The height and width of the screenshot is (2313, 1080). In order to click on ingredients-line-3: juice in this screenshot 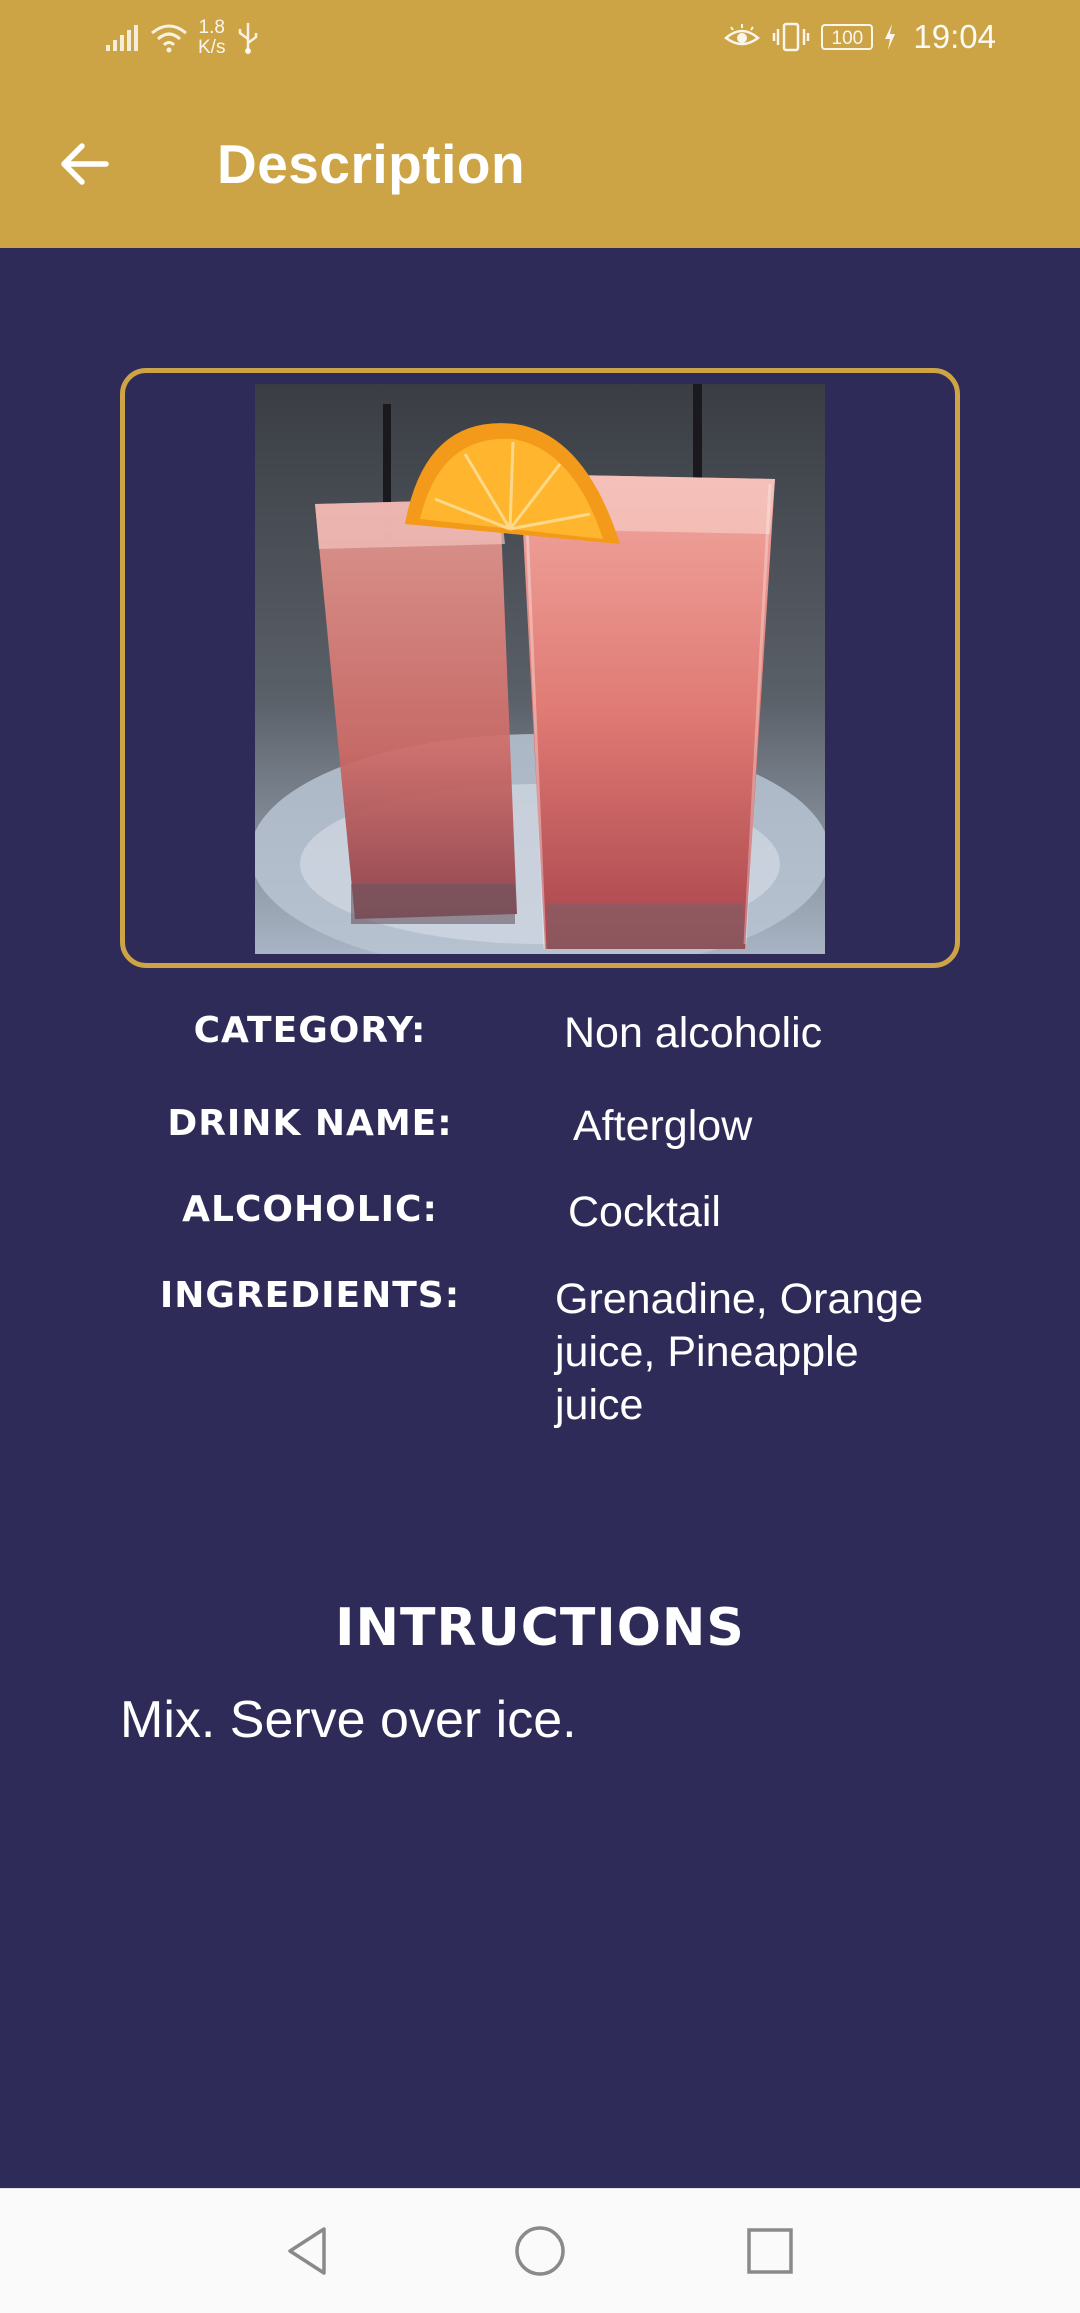, I will do `click(599, 1405)`.